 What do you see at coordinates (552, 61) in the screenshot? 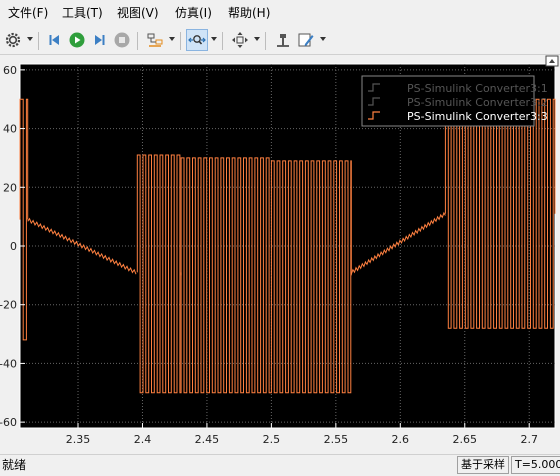
I see `undock-icon` at bounding box center [552, 61].